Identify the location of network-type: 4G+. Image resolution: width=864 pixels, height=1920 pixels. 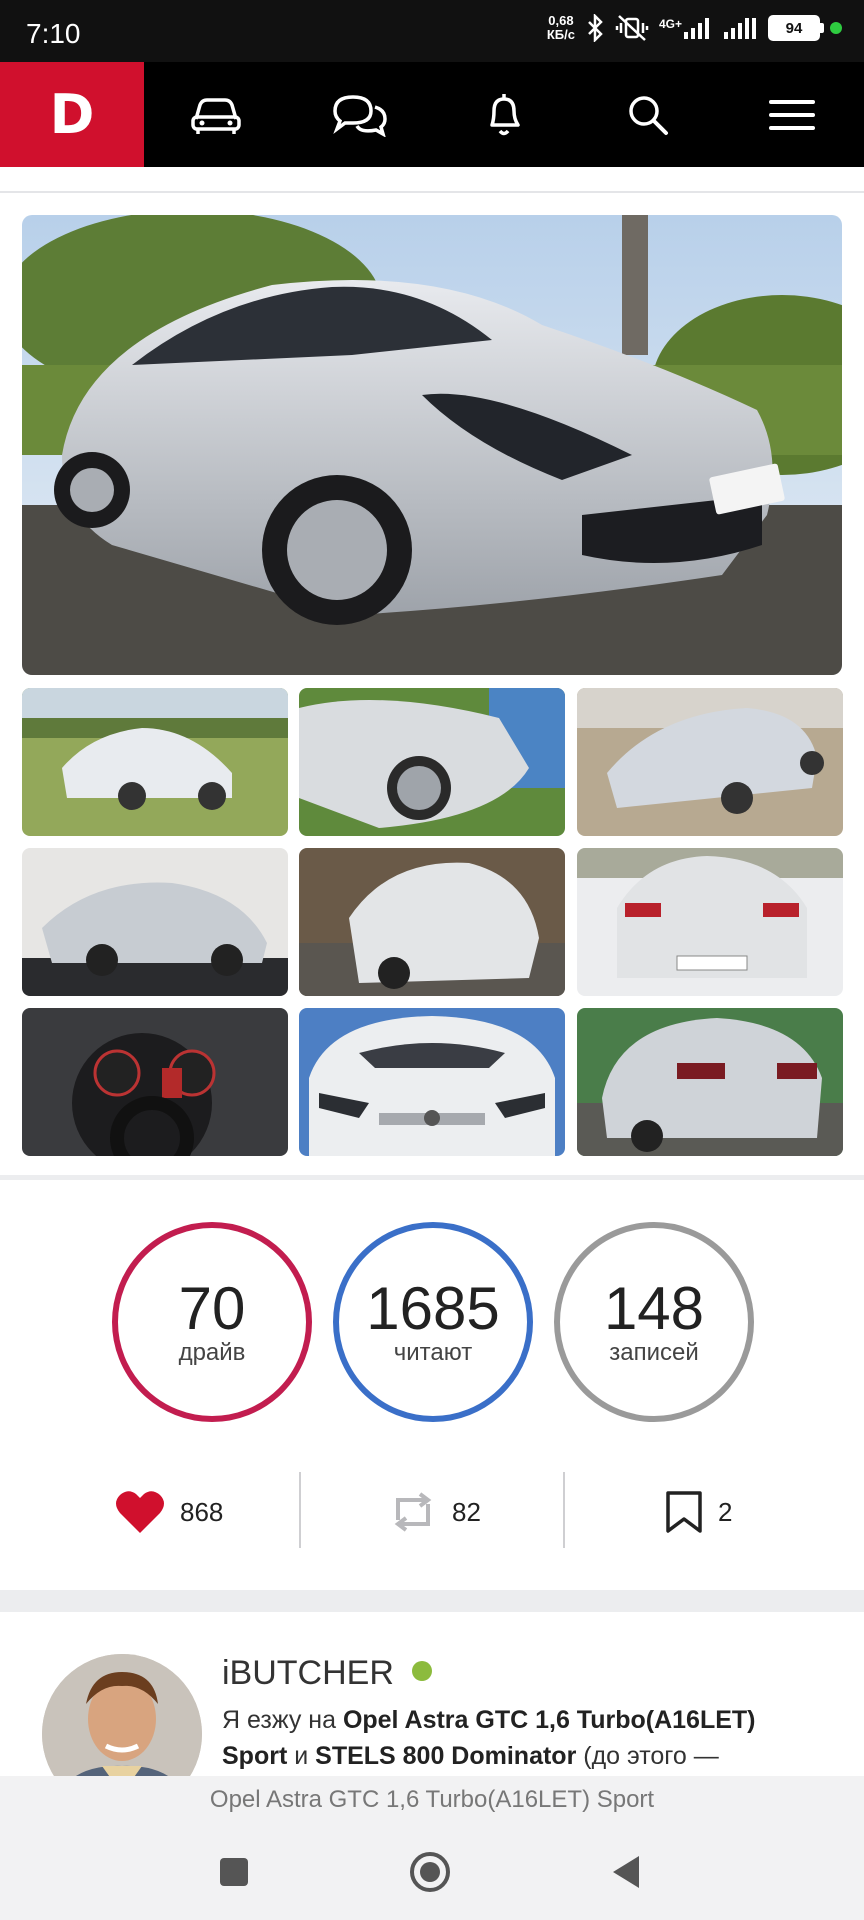
(670, 24).